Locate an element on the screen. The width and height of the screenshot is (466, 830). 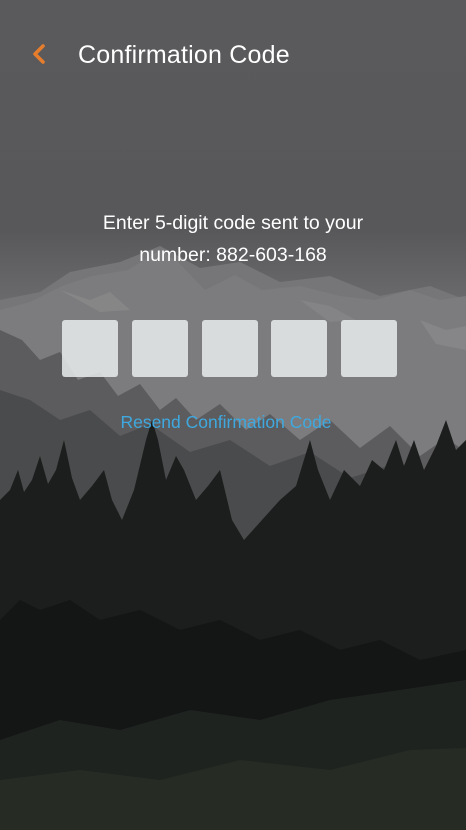
back-button is located at coordinates (40, 54).